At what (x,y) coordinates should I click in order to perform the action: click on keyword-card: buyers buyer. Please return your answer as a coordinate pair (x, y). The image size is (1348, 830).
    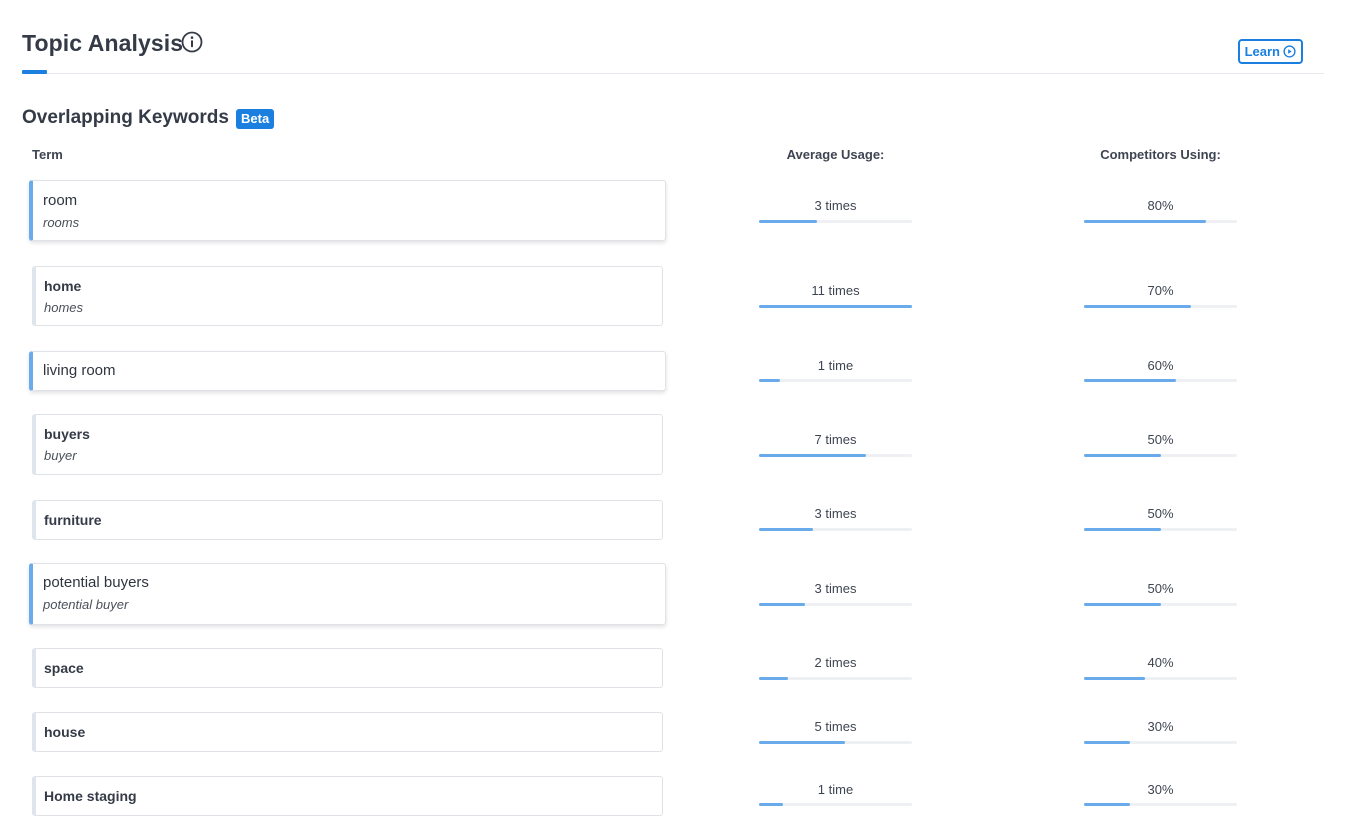
    Looking at the image, I should click on (347, 444).